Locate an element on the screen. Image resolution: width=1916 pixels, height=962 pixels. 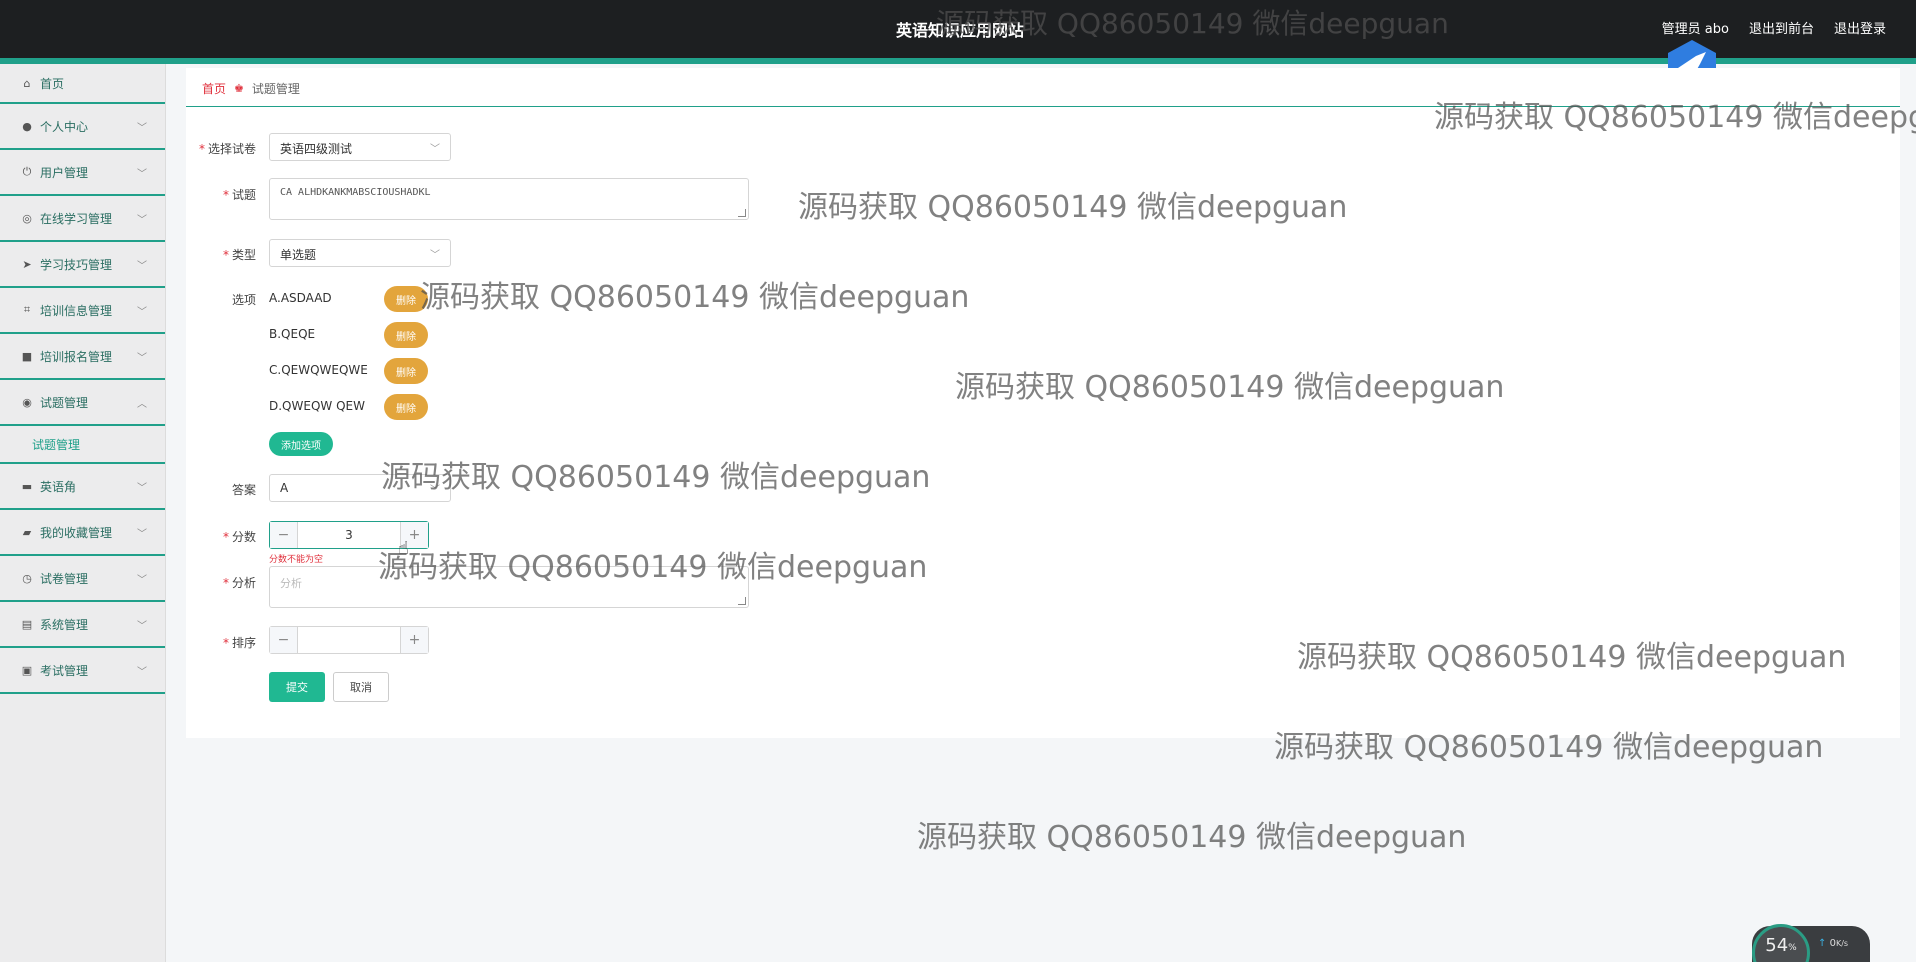
score-decrement-button: − is located at coordinates (284, 535).